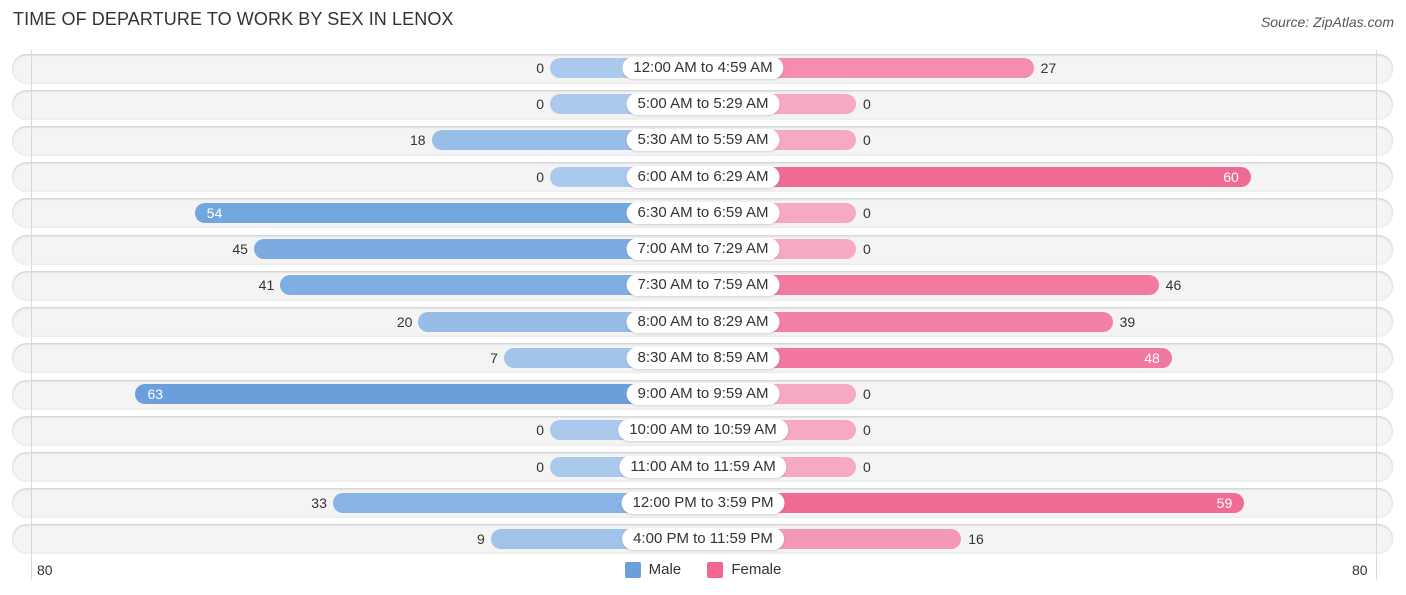  What do you see at coordinates (632, 569) in the screenshot?
I see `male-swatch-icon` at bounding box center [632, 569].